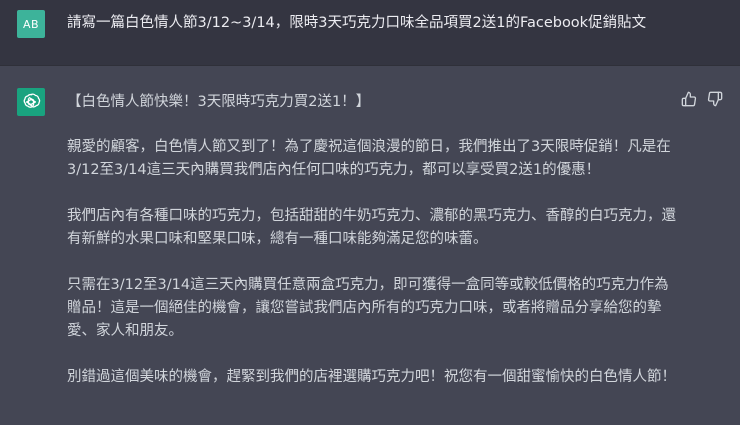 This screenshot has height=425, width=740. I want to click on thumbs-up-button, so click(689, 99).